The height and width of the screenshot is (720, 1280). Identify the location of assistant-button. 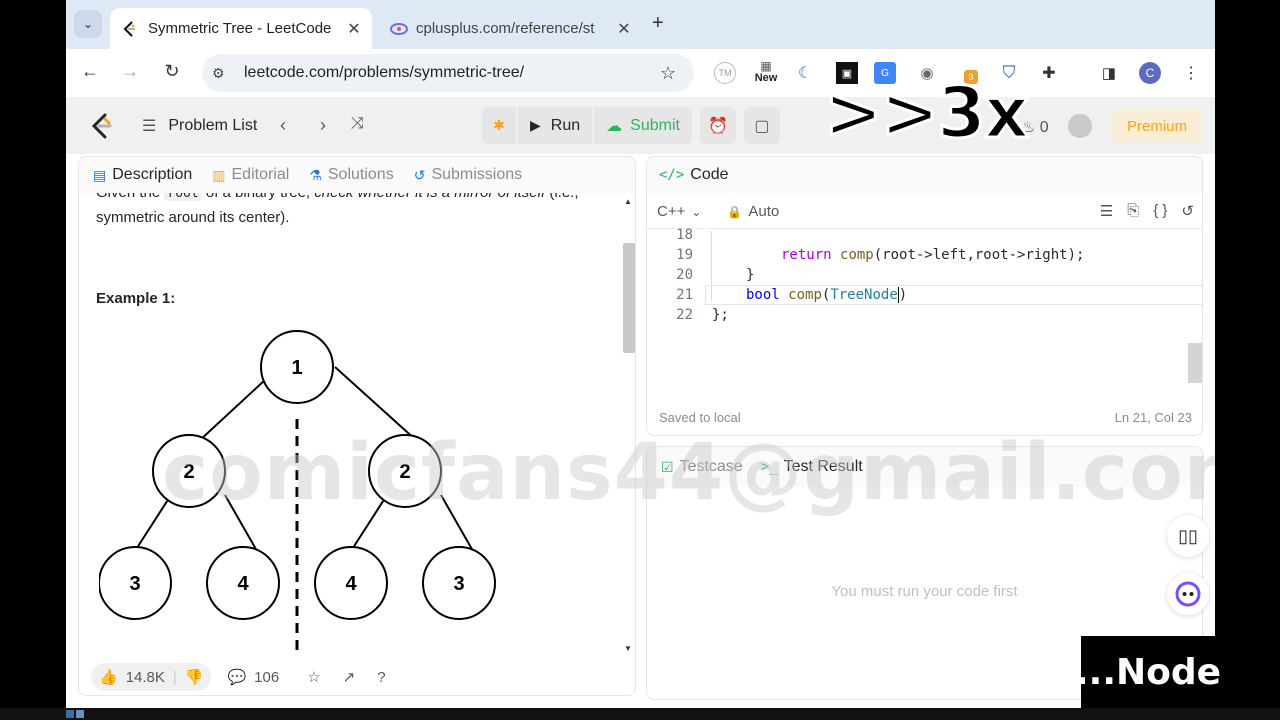
(1188, 594).